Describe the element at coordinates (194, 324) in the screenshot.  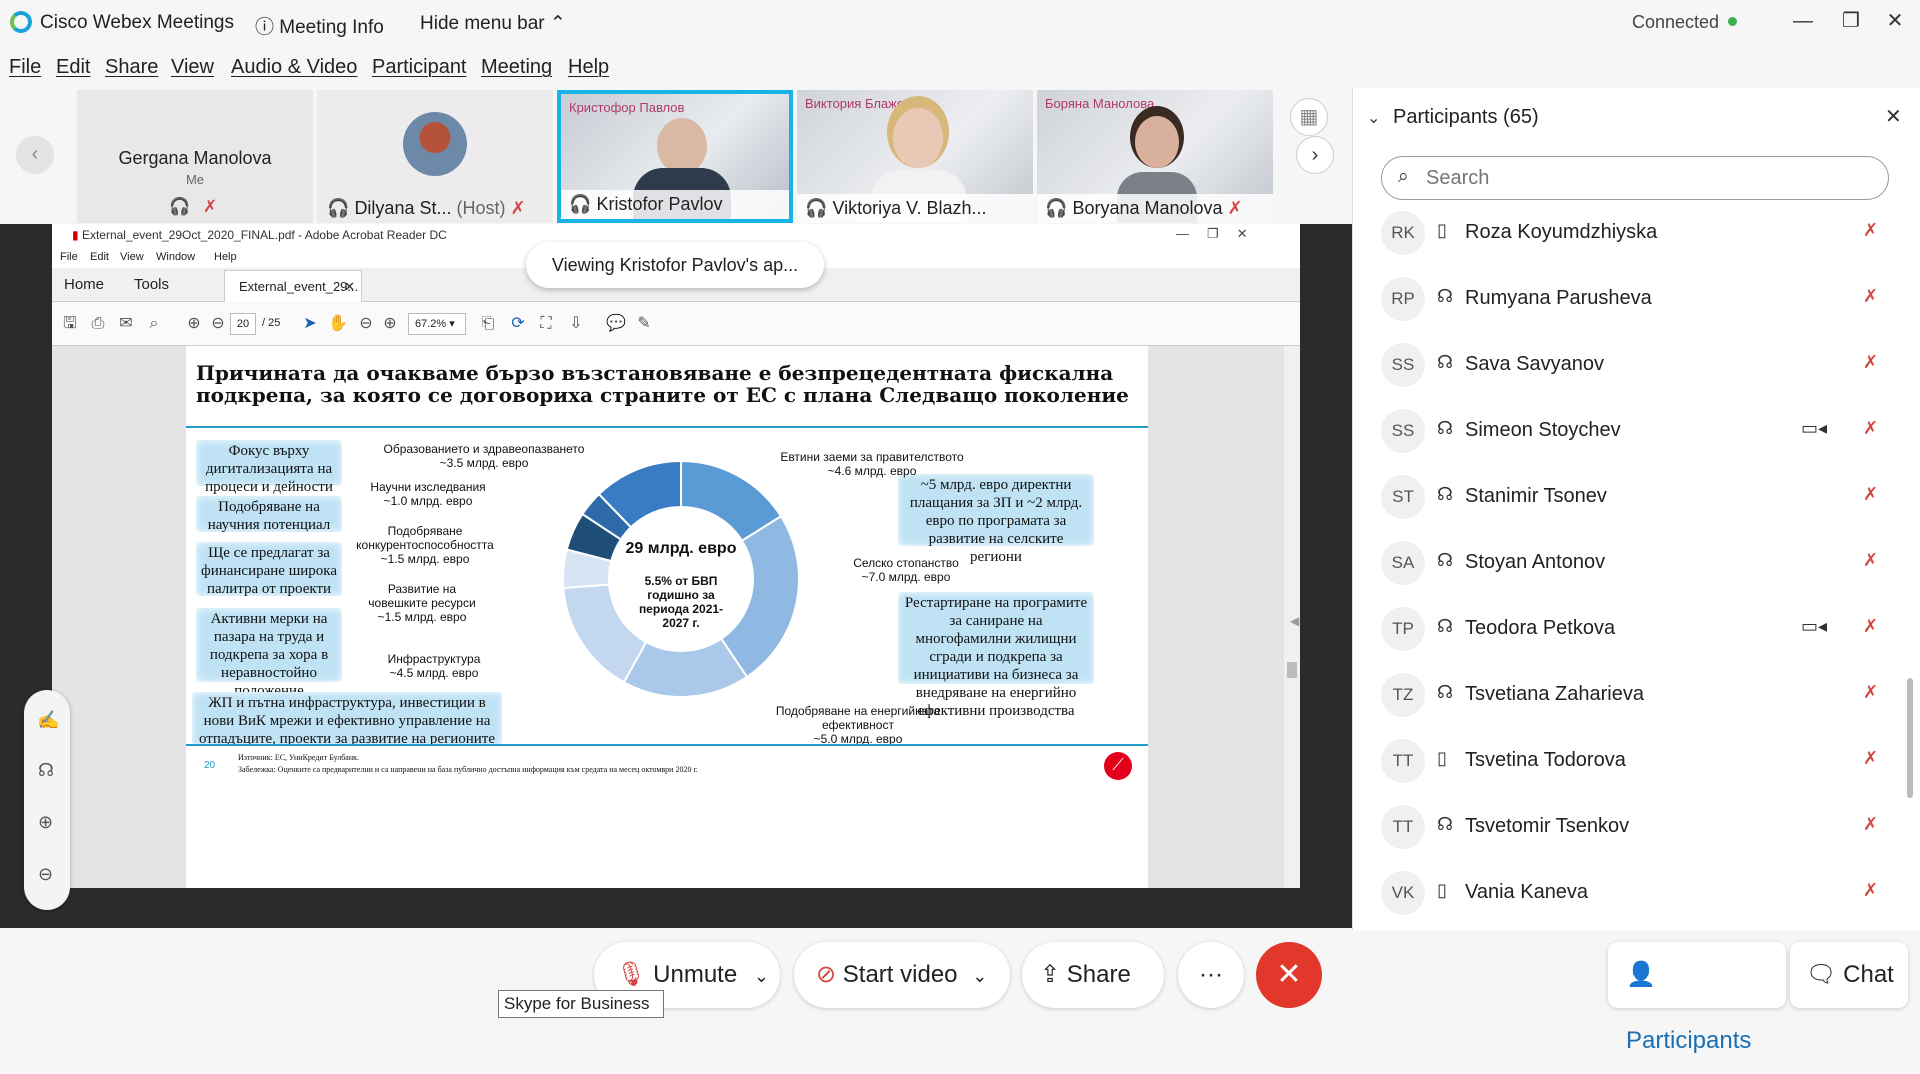
I see `prev-page-icon: ⊕` at that location.